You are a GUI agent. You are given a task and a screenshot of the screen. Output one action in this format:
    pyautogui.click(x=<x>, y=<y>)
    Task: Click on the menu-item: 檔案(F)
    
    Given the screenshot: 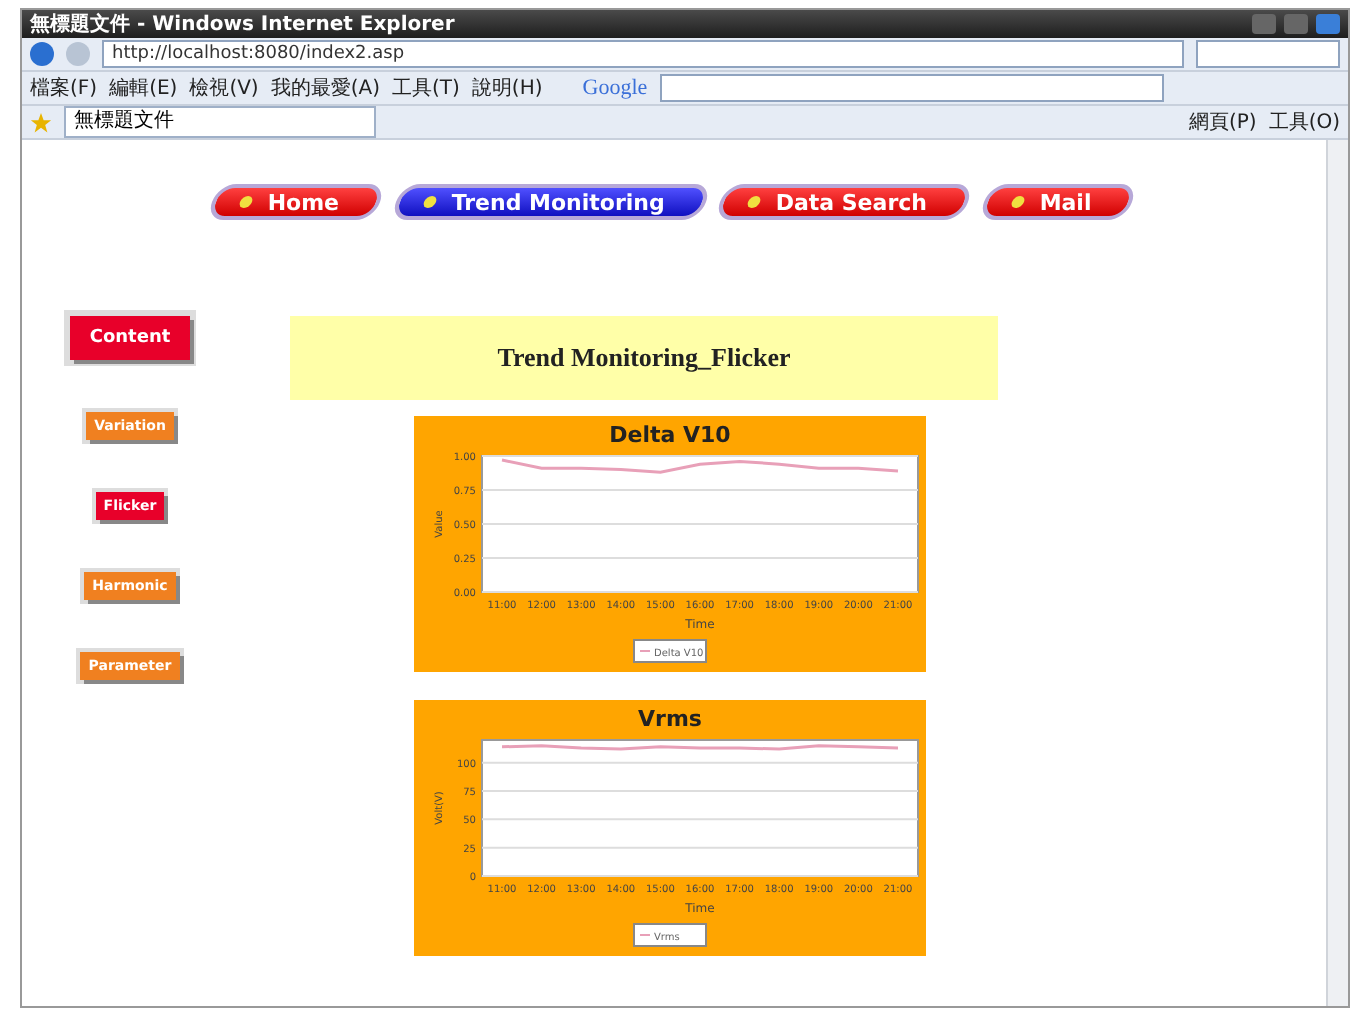 What is the action you would take?
    pyautogui.click(x=64, y=88)
    